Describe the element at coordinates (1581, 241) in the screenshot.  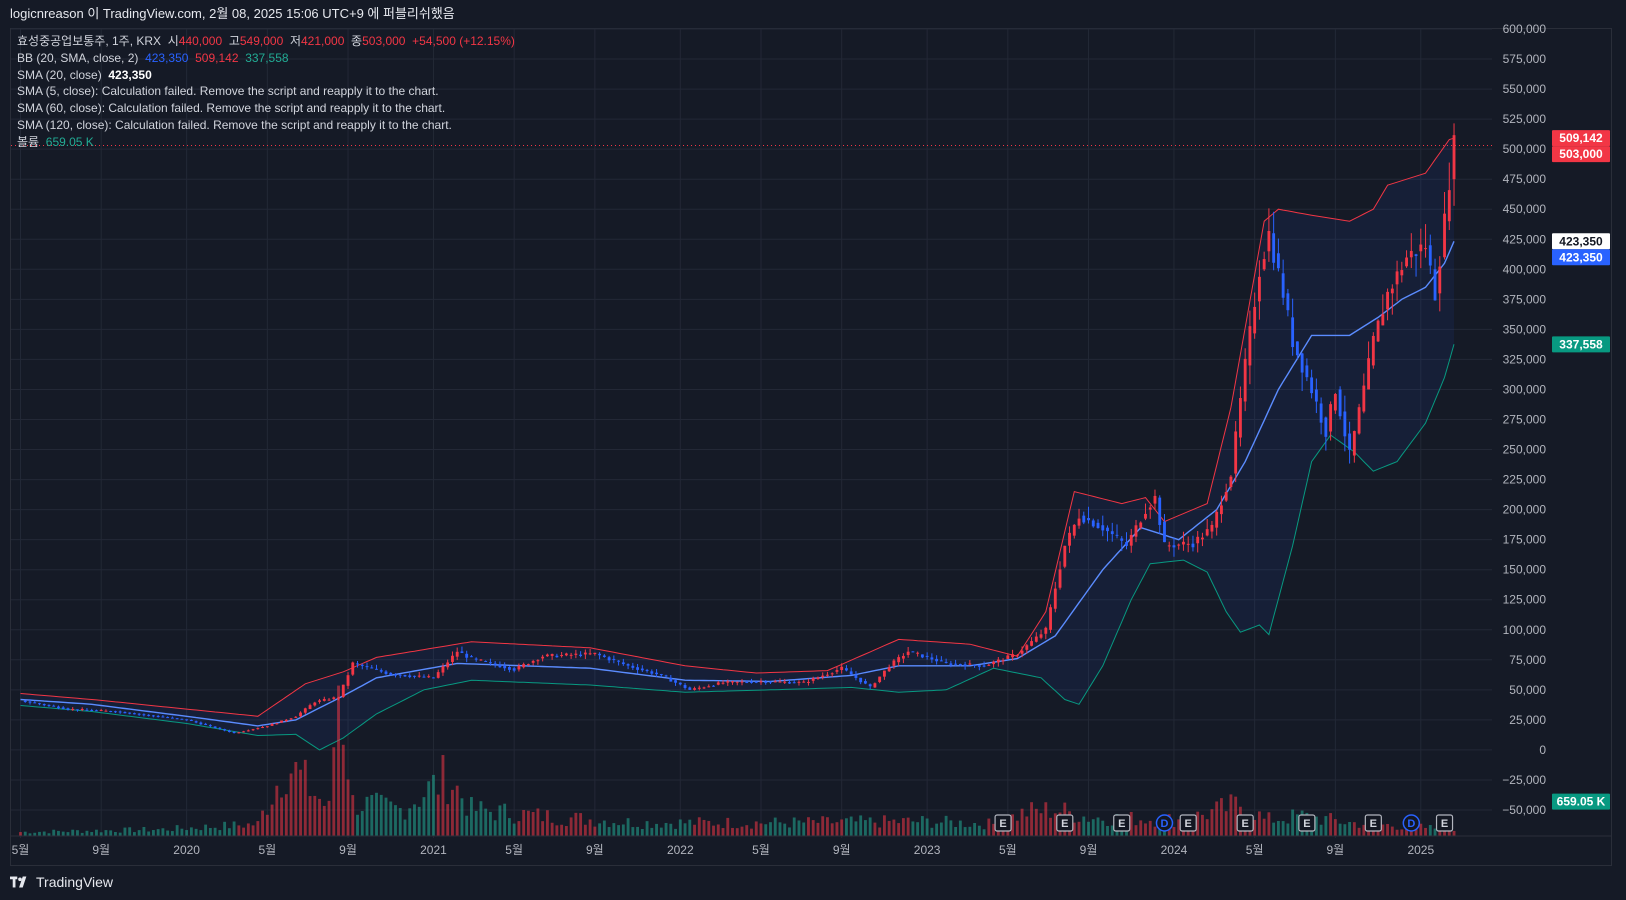
I see `price-badge-label: 423,350` at that location.